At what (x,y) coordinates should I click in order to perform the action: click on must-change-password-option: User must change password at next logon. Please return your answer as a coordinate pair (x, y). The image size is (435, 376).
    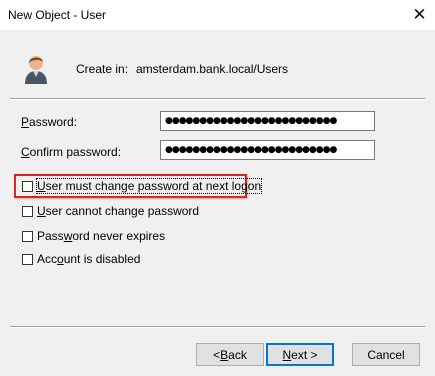
    Looking at the image, I should click on (142, 186).